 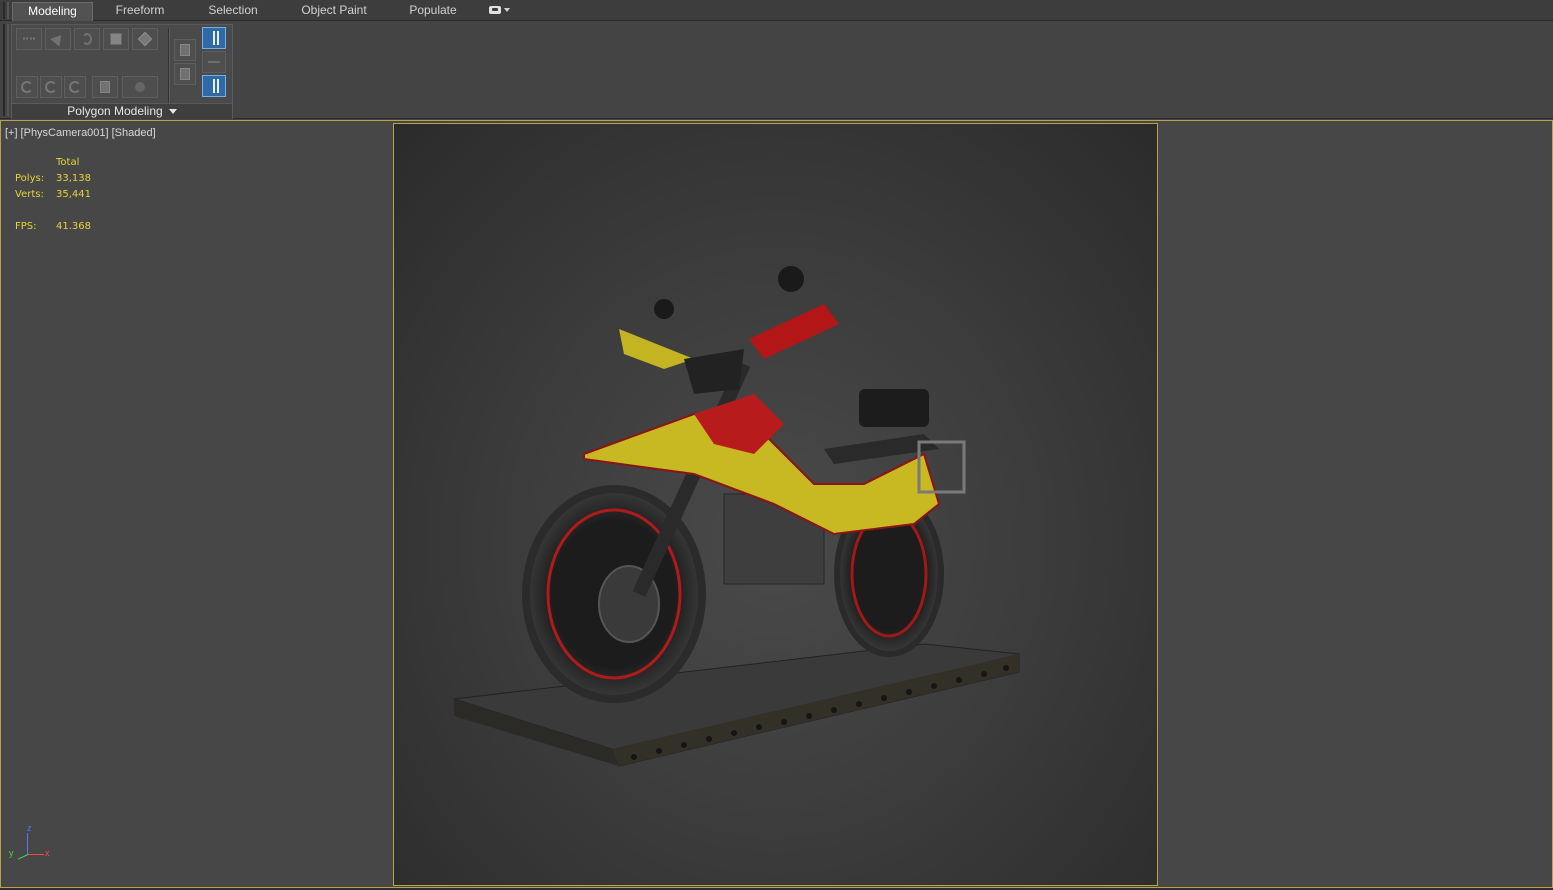 I want to click on viewport-camera-menu: [PhysCamera001], so click(x=65, y=133).